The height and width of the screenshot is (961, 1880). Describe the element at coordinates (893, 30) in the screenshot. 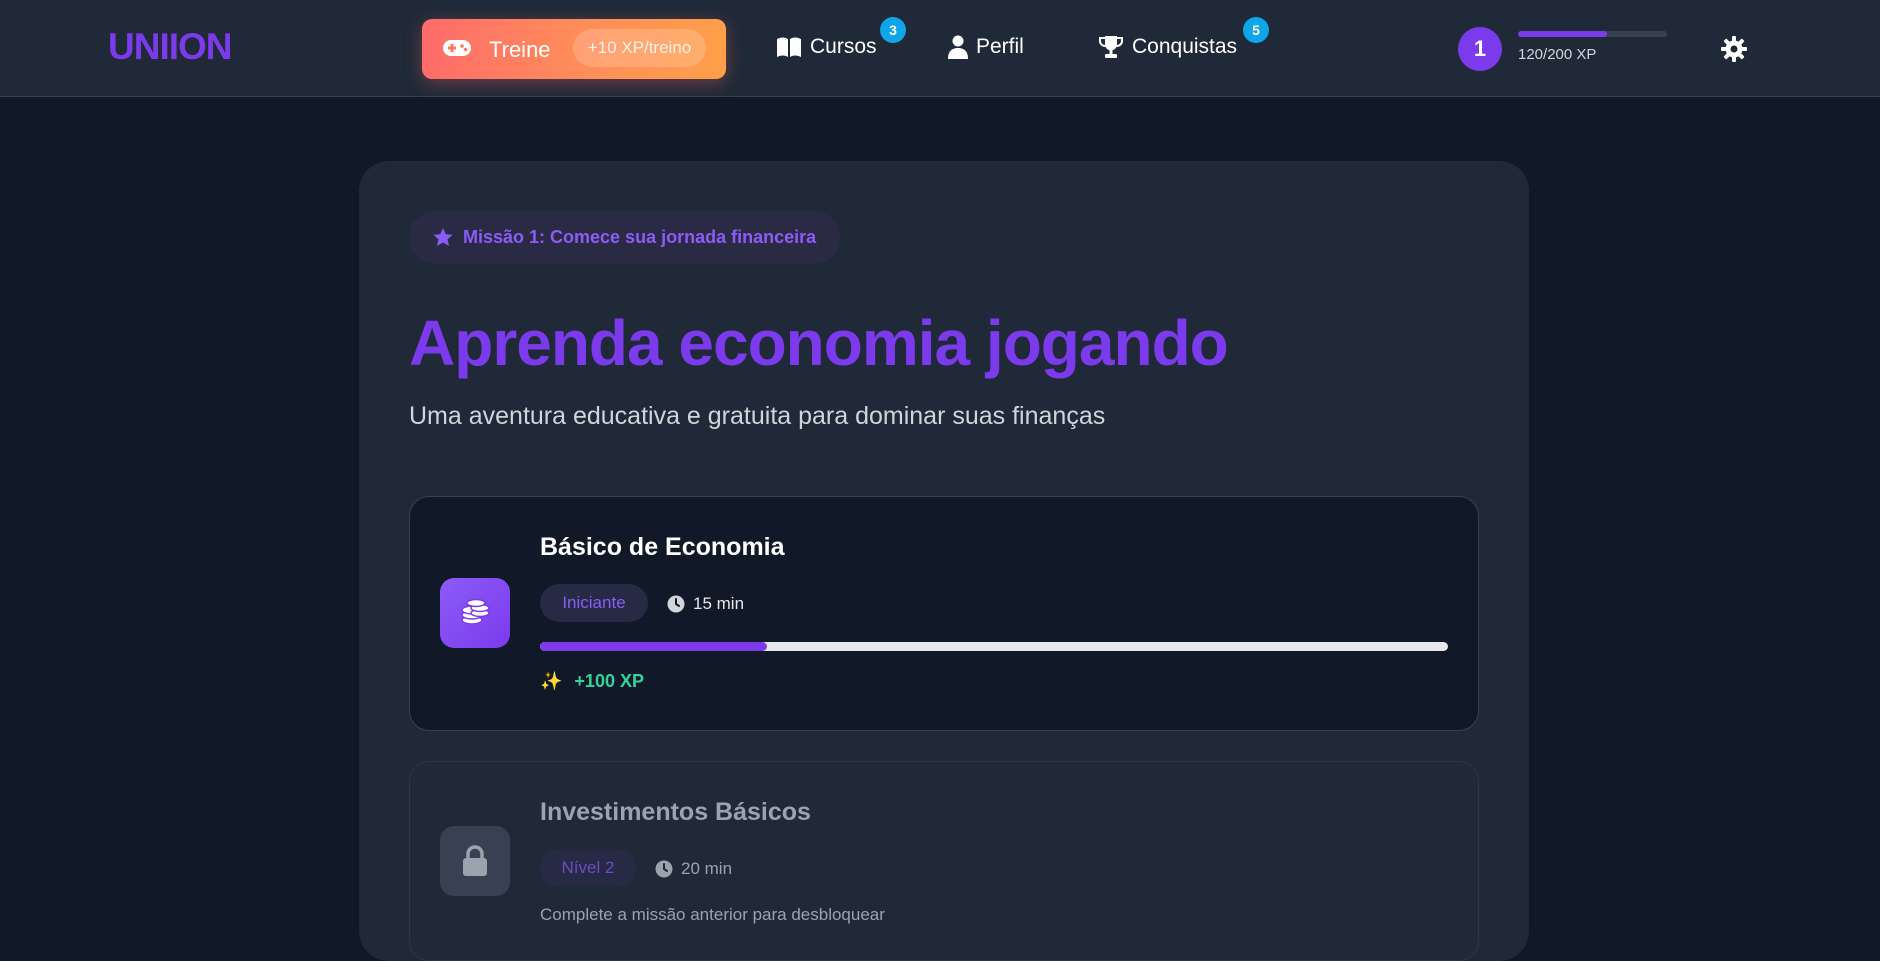

I see `cursos-count-badge: 3` at that location.